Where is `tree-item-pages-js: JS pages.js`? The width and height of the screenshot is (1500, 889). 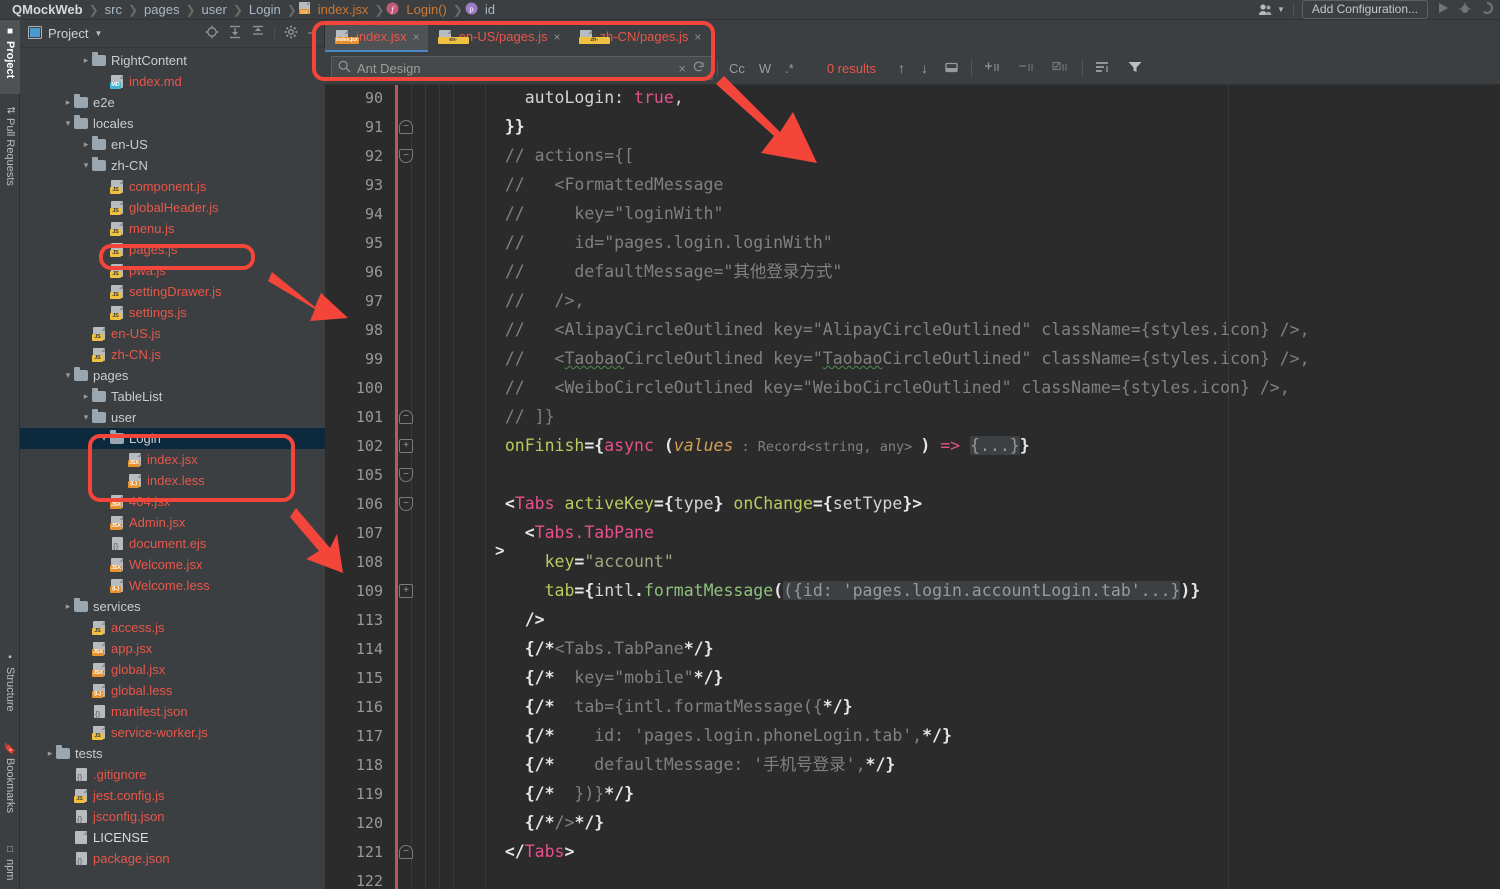
tree-item-pages-js: JS pages.js is located at coordinates (172, 249).